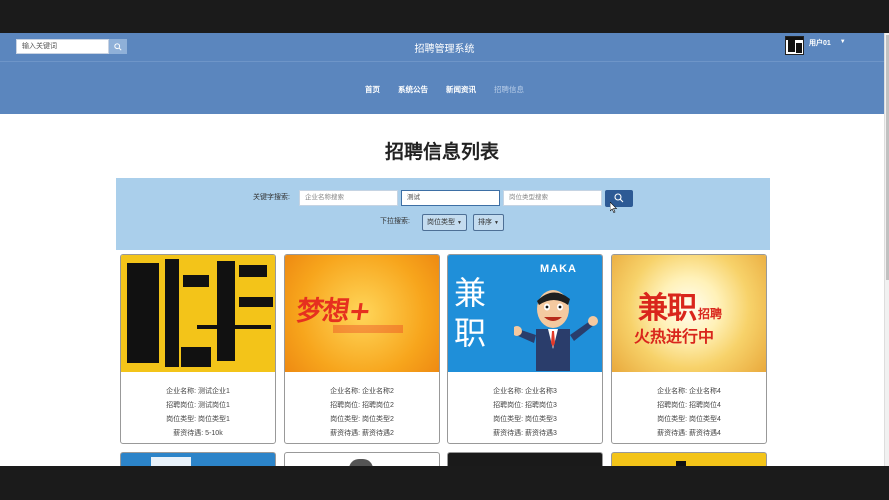  What do you see at coordinates (441, 222) in the screenshot?
I see `position-type-dropdown-label: 岗位类型` at bounding box center [441, 222].